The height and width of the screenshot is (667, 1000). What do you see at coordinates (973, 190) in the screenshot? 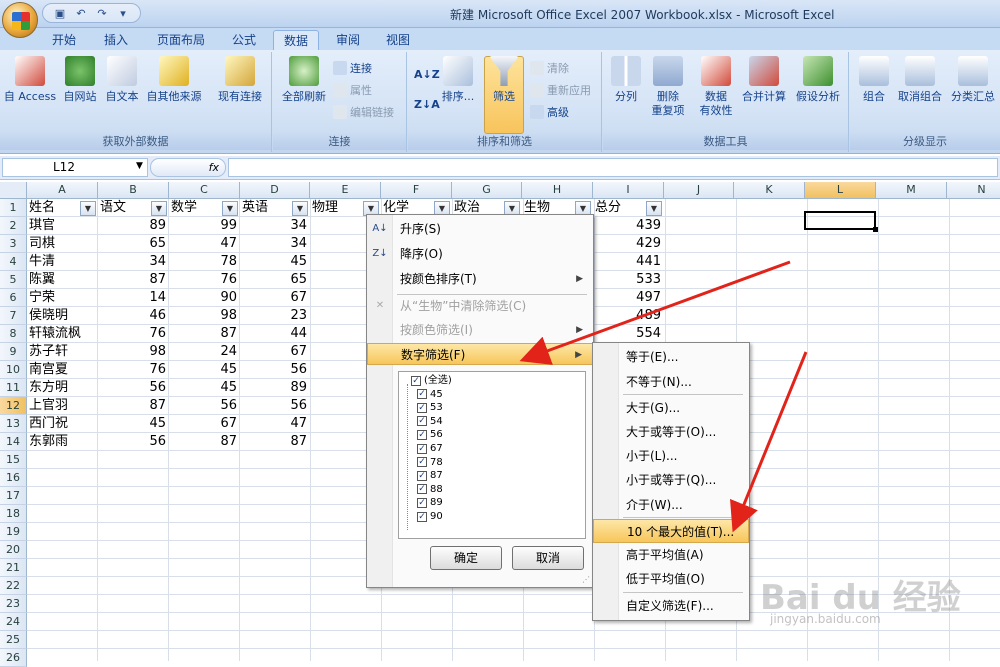
I see `column-header-n: N` at bounding box center [973, 190].